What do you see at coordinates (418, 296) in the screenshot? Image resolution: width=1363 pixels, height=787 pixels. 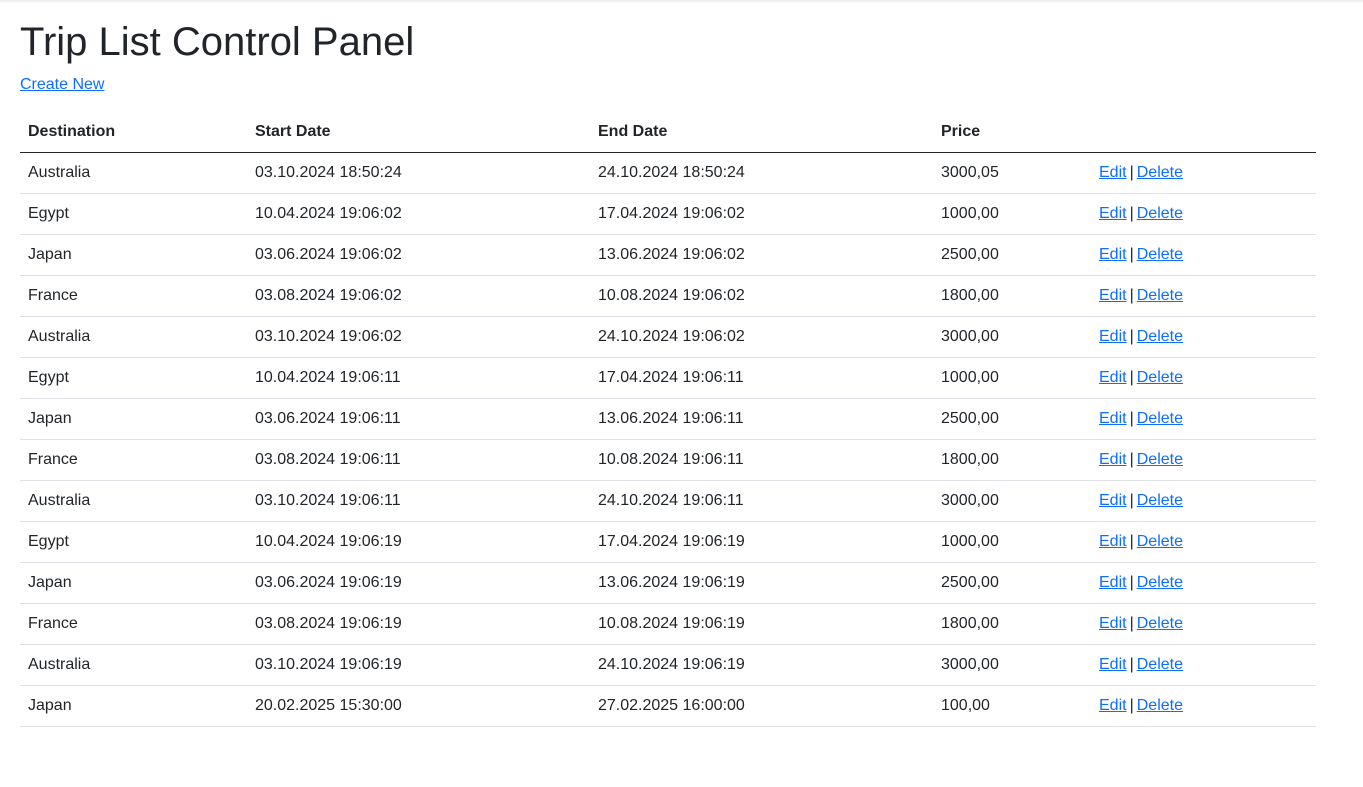 I see `cell-start-date: 03.08.2024 19:06:02` at bounding box center [418, 296].